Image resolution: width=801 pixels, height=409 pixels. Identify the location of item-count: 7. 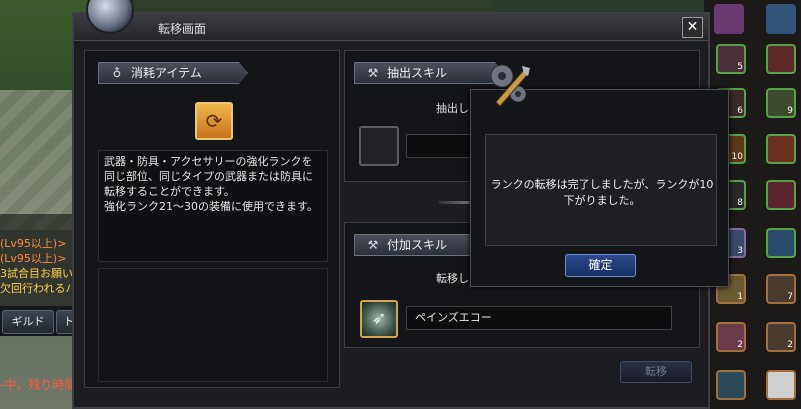
(790, 297).